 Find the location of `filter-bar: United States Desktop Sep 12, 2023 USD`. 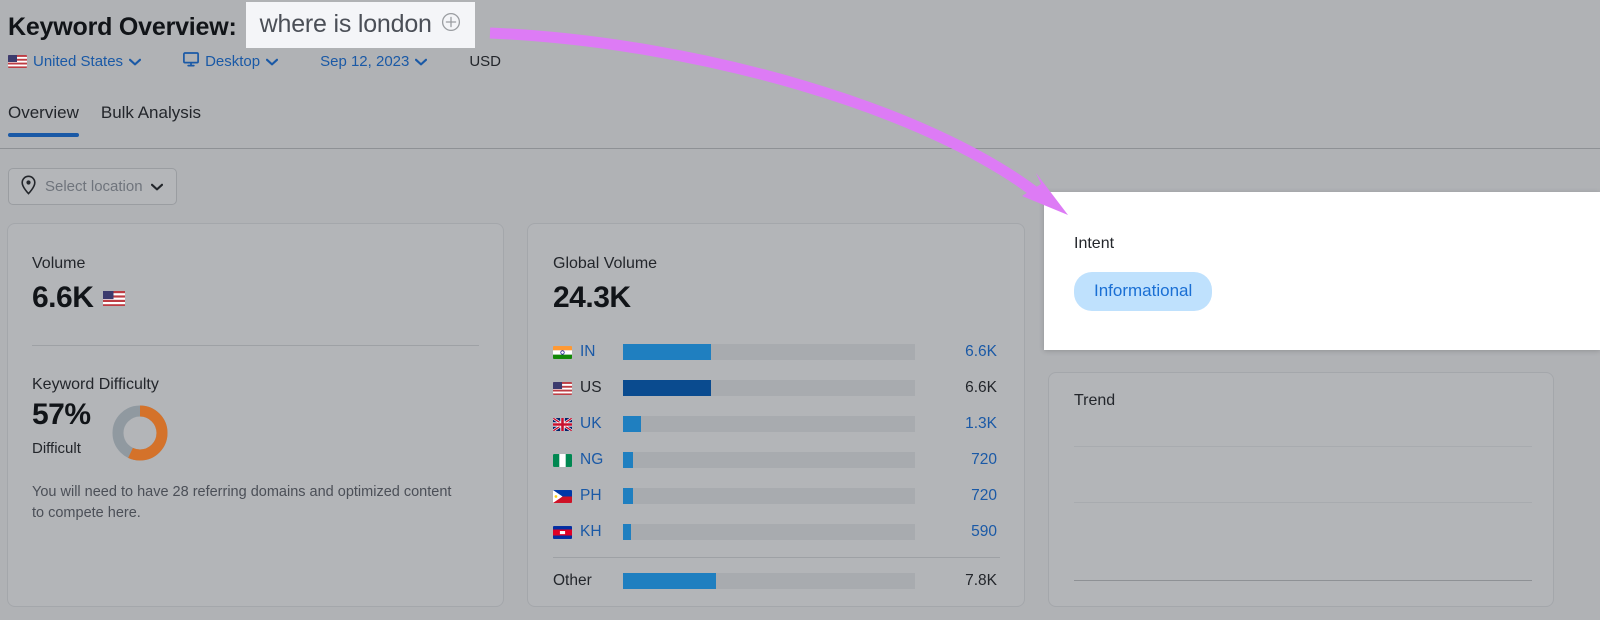

filter-bar: United States Desktop Sep 12, 2023 USD is located at coordinates (254, 61).